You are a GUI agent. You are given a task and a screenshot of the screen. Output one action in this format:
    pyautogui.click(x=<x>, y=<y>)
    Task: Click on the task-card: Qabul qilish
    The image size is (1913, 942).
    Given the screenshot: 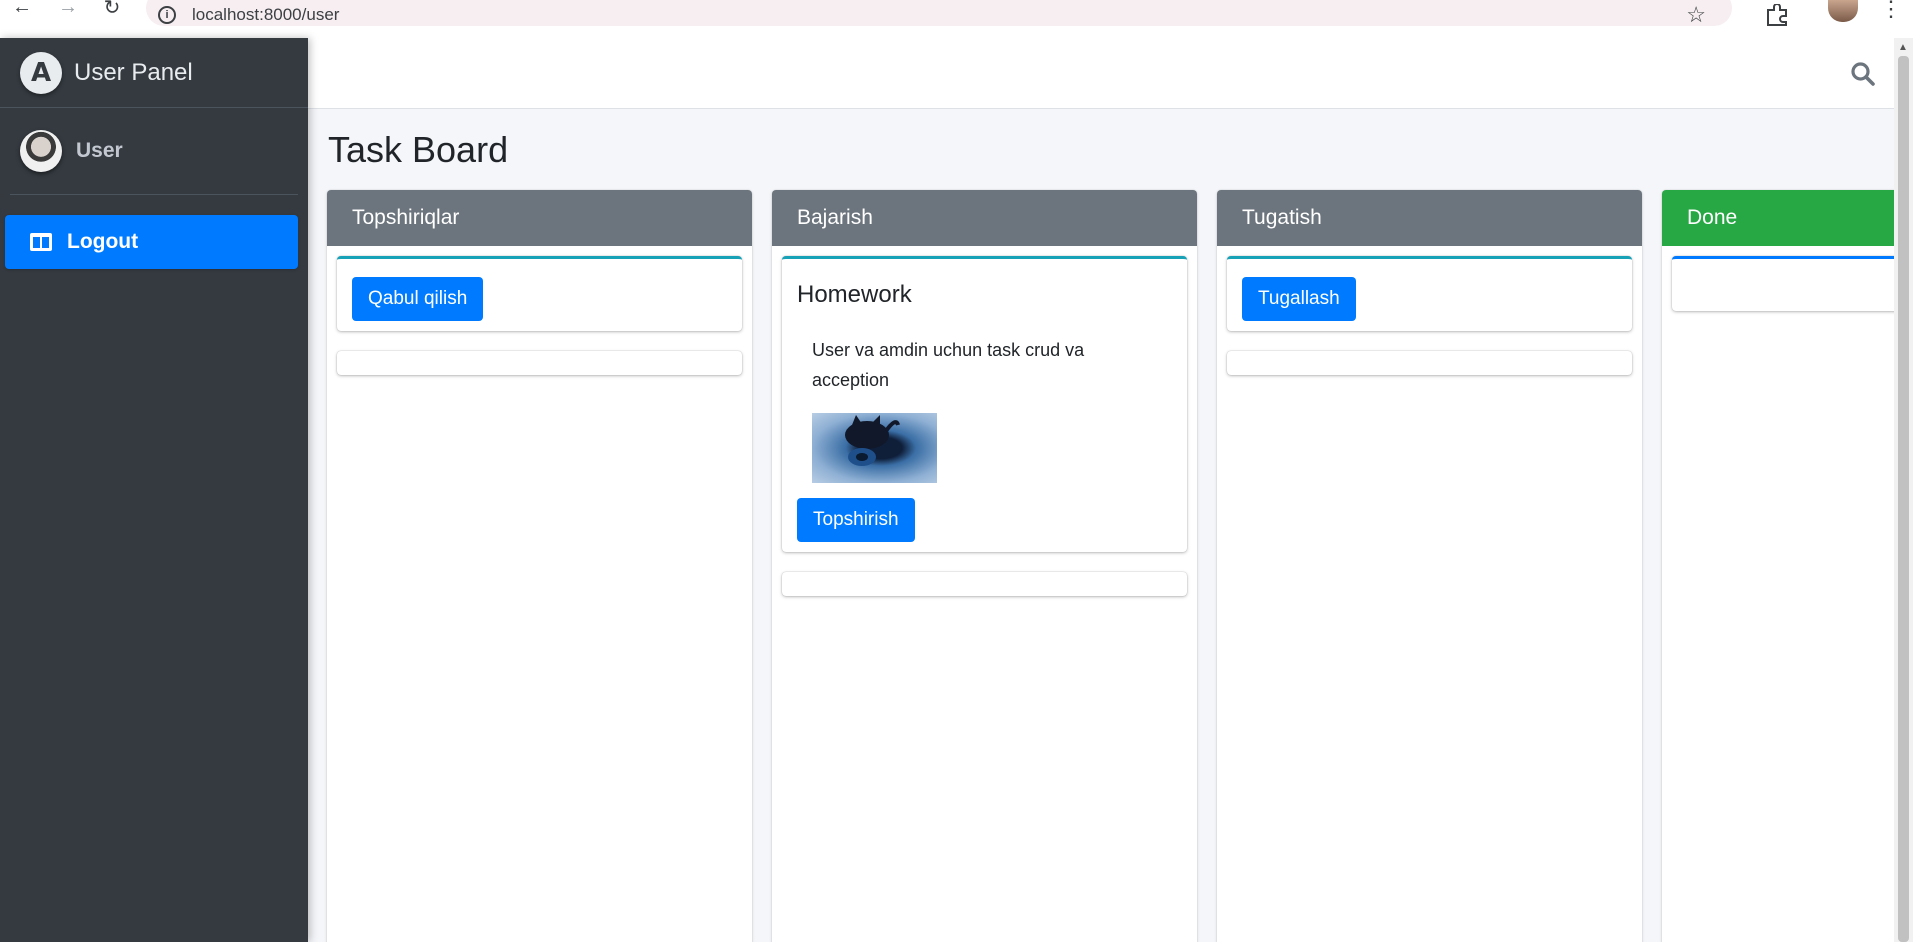 What is the action you would take?
    pyautogui.click(x=539, y=293)
    